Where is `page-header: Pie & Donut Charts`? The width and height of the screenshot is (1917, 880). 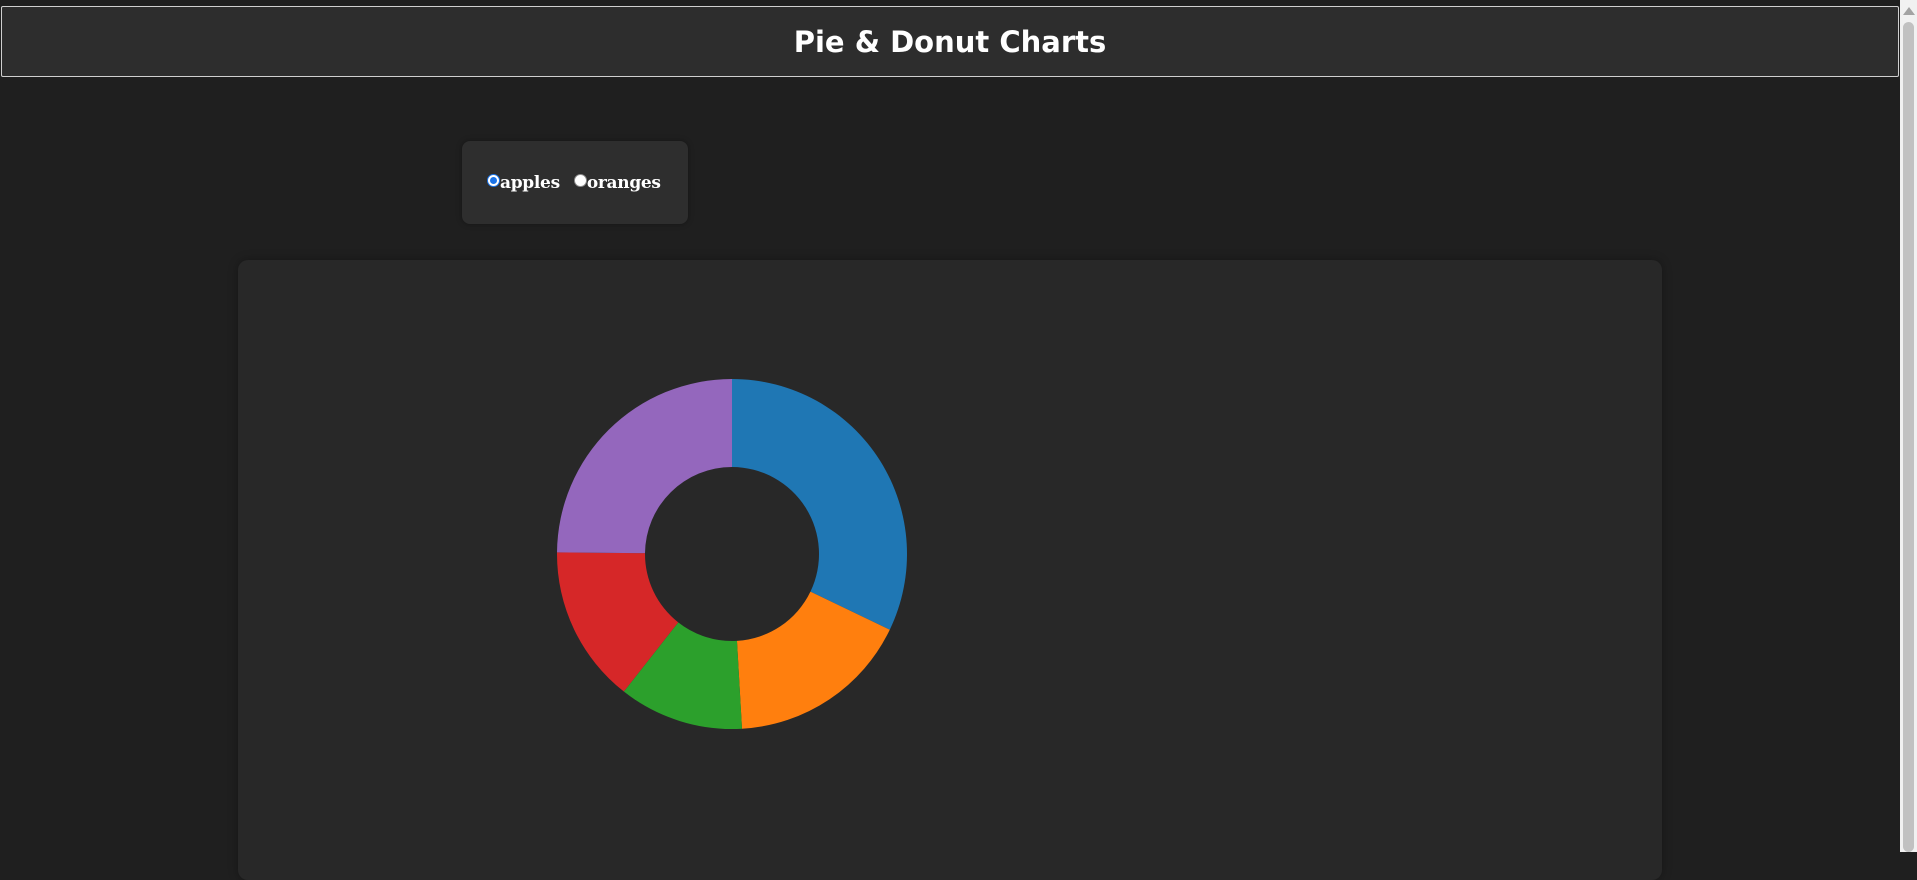 page-header: Pie & Donut Charts is located at coordinates (950, 41).